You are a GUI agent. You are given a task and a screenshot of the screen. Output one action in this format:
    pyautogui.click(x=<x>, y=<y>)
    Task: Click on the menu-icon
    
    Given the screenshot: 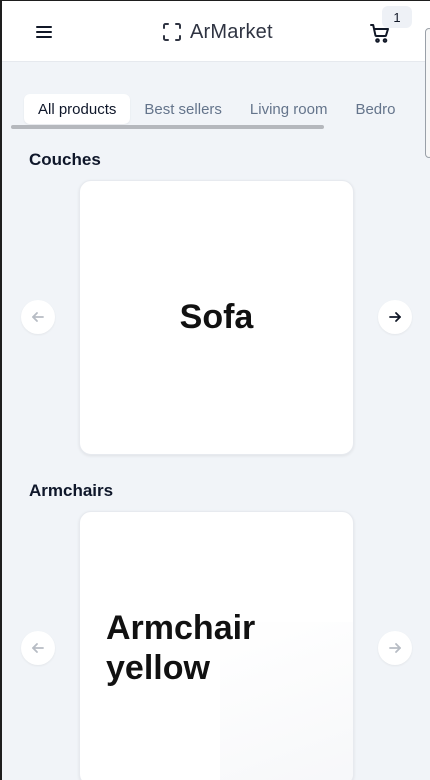 What is the action you would take?
    pyautogui.click(x=44, y=32)
    